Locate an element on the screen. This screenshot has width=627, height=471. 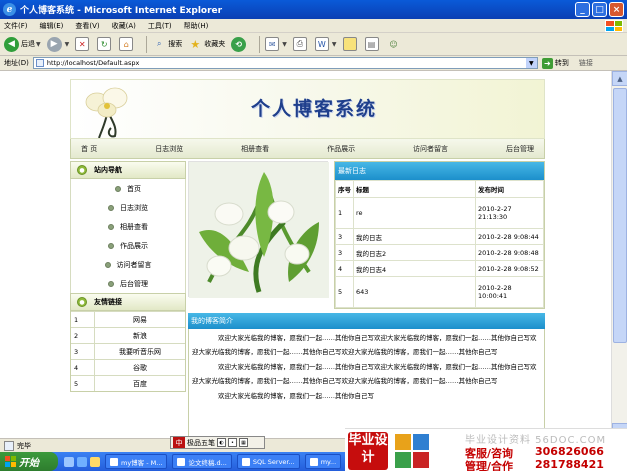
nav-admin: 后台管理 is located at coordinates (520, 149).